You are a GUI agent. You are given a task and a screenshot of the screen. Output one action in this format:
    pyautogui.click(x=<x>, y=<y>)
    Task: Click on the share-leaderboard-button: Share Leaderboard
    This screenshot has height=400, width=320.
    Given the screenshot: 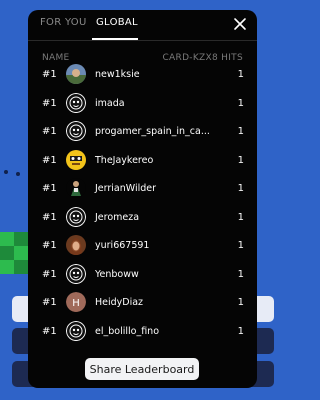 What is the action you would take?
    pyautogui.click(x=142, y=369)
    